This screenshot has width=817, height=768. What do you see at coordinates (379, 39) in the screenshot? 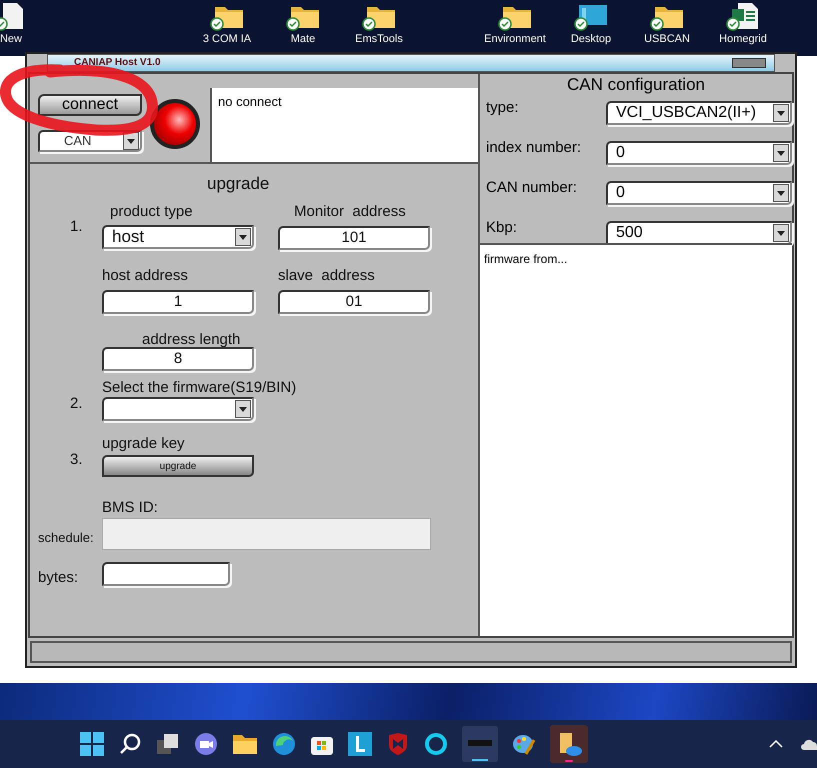
I see `desktop-icon-label: EmsTools` at bounding box center [379, 39].